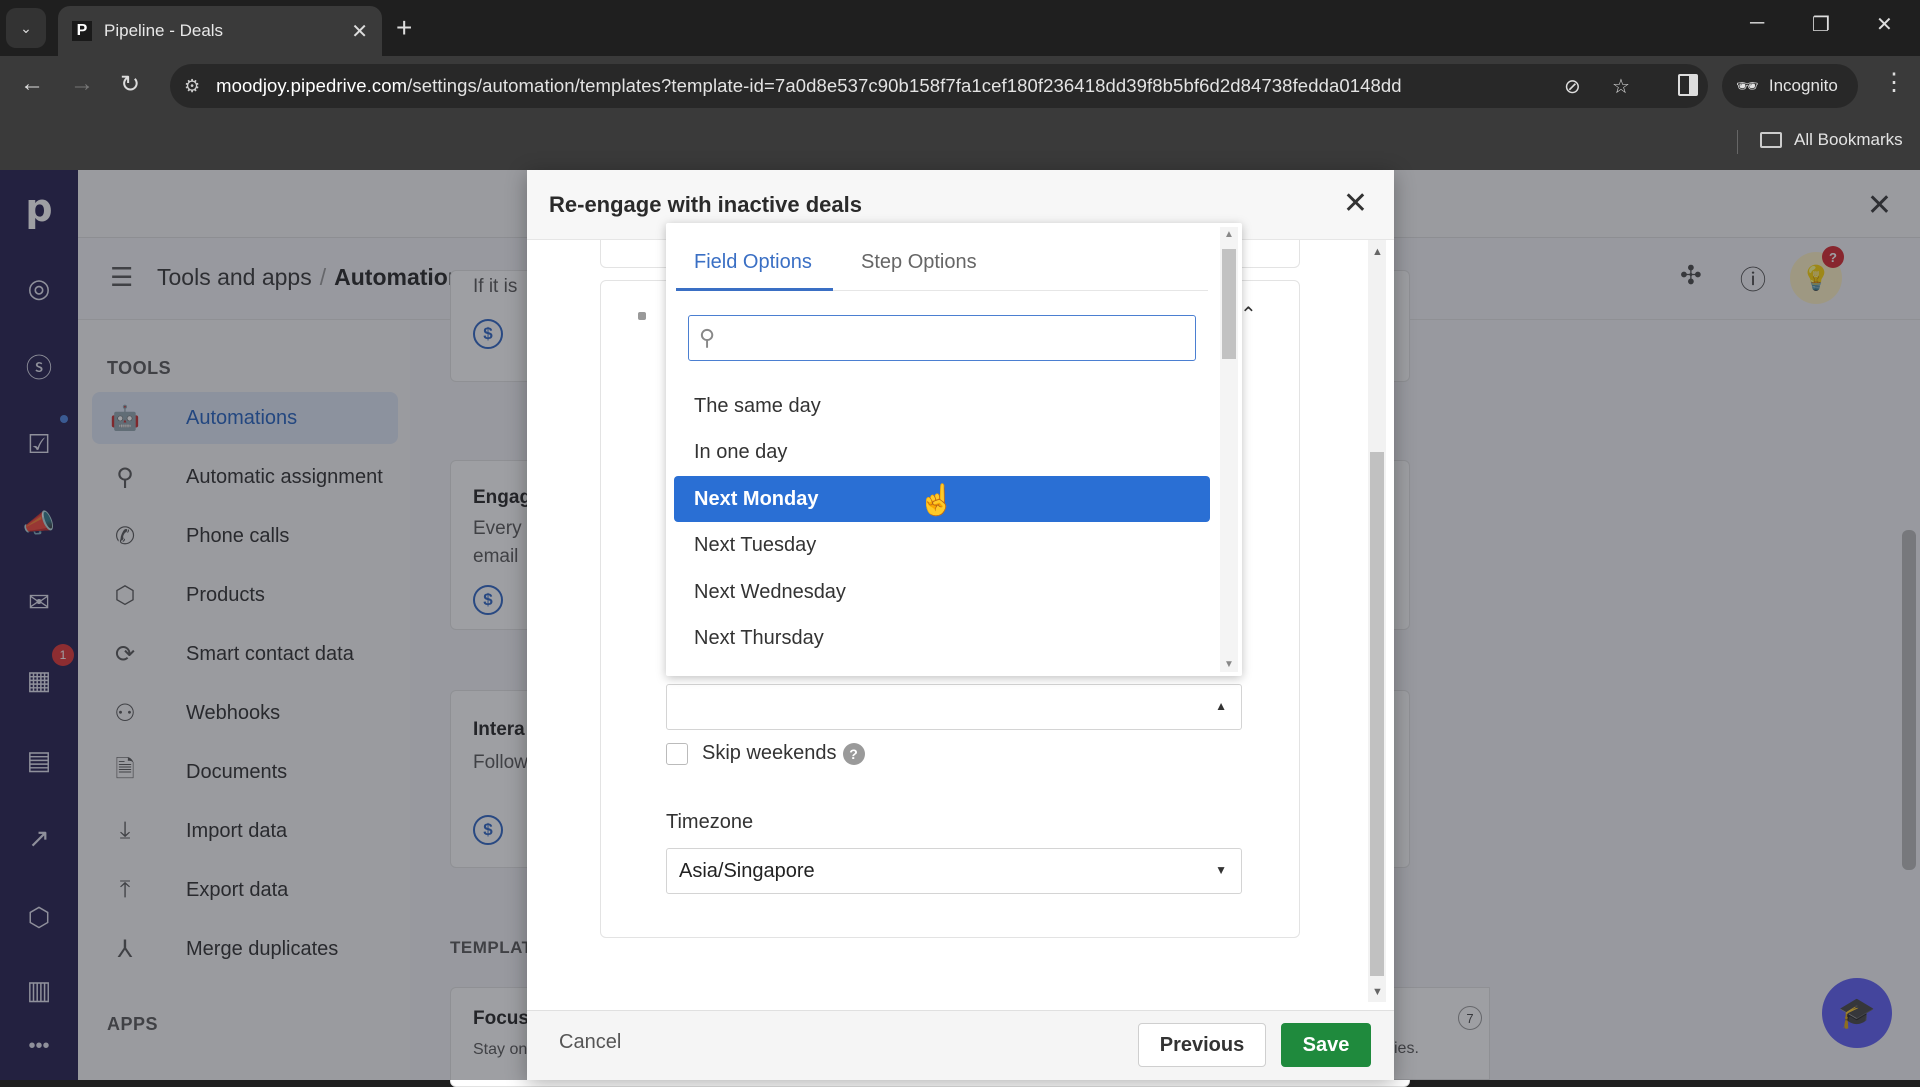  I want to click on window-close-icon: ✕, so click(1884, 24).